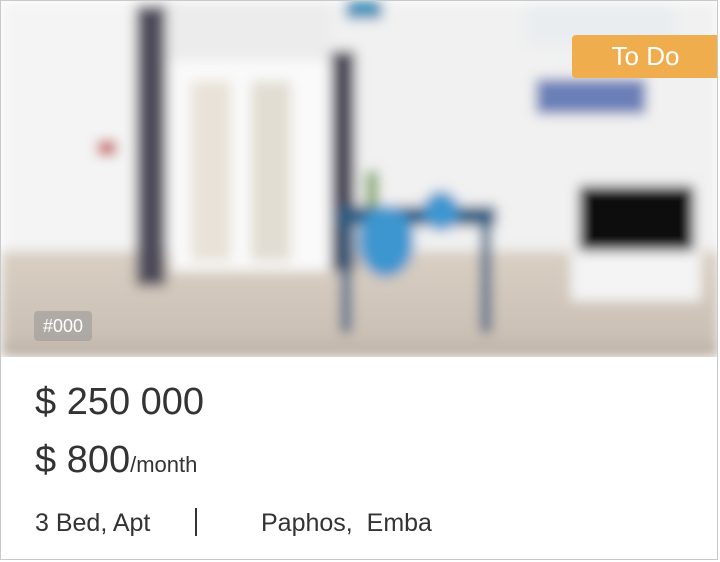 This screenshot has height=562, width=720. I want to click on location-city: Paphos,, so click(307, 523).